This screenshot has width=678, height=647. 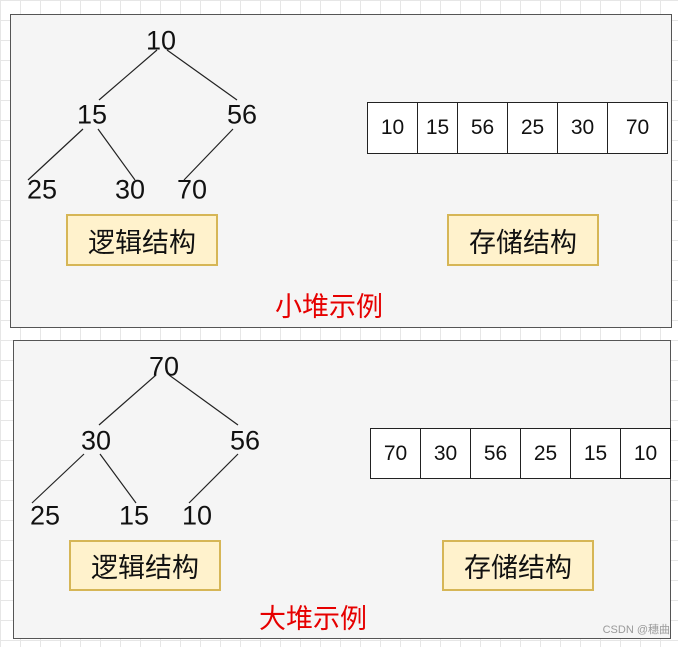 What do you see at coordinates (192, 189) in the screenshot?
I see `node-right-left: 70` at bounding box center [192, 189].